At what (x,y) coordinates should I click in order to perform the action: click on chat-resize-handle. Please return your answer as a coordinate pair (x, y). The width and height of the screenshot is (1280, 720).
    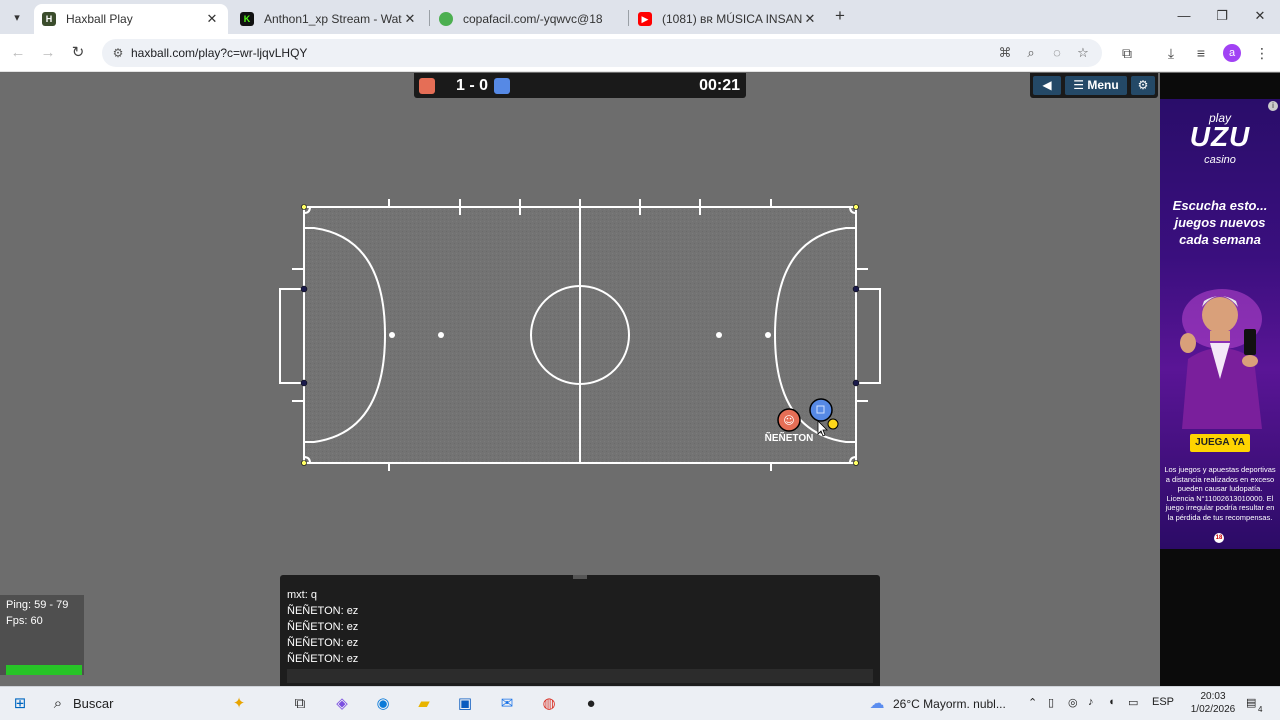
    Looking at the image, I should click on (580, 577).